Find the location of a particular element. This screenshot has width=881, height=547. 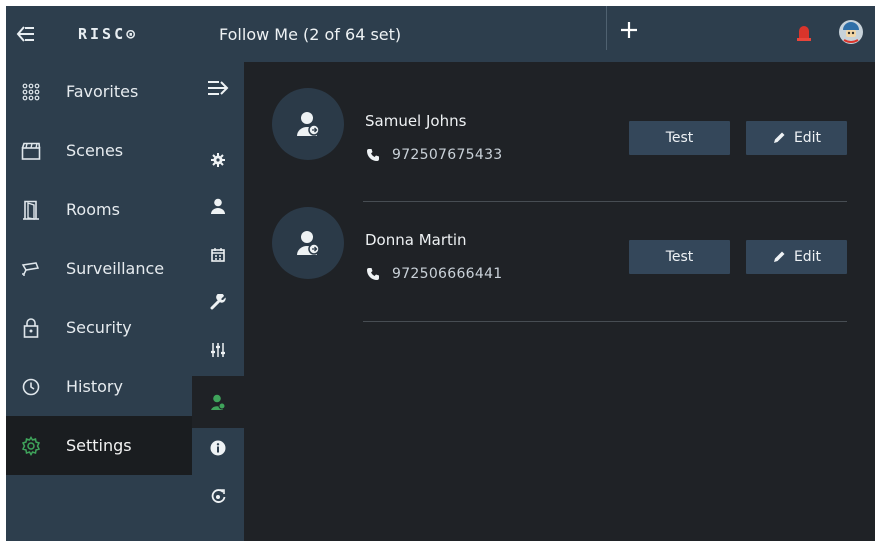

sliders-icon is located at coordinates (218, 350).